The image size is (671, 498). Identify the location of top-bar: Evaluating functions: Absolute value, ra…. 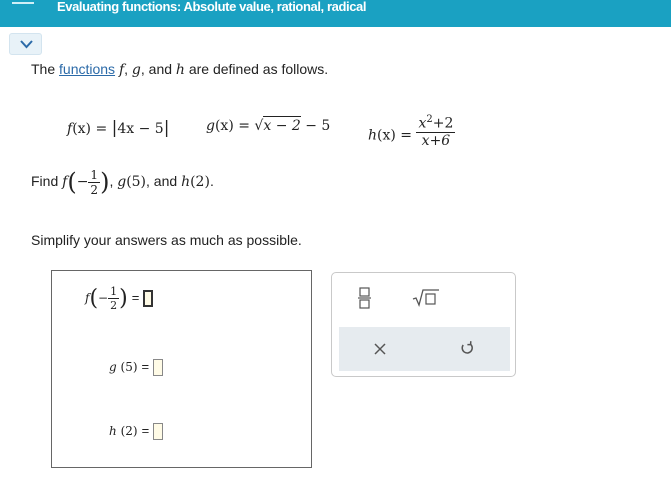
(335, 13).